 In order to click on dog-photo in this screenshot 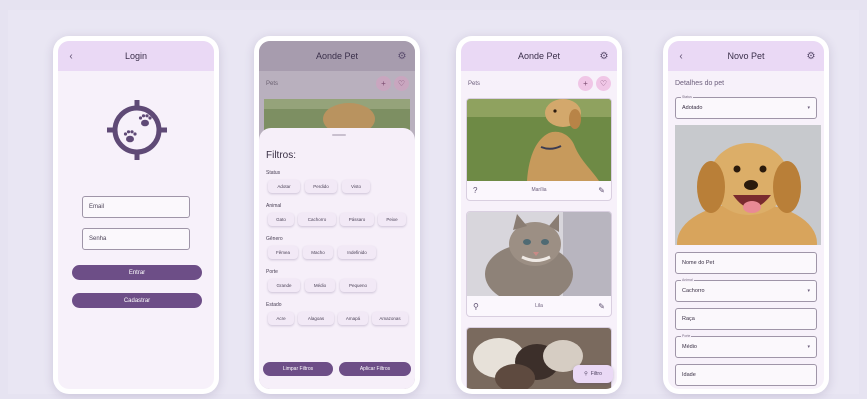, I will do `click(539, 140)`.